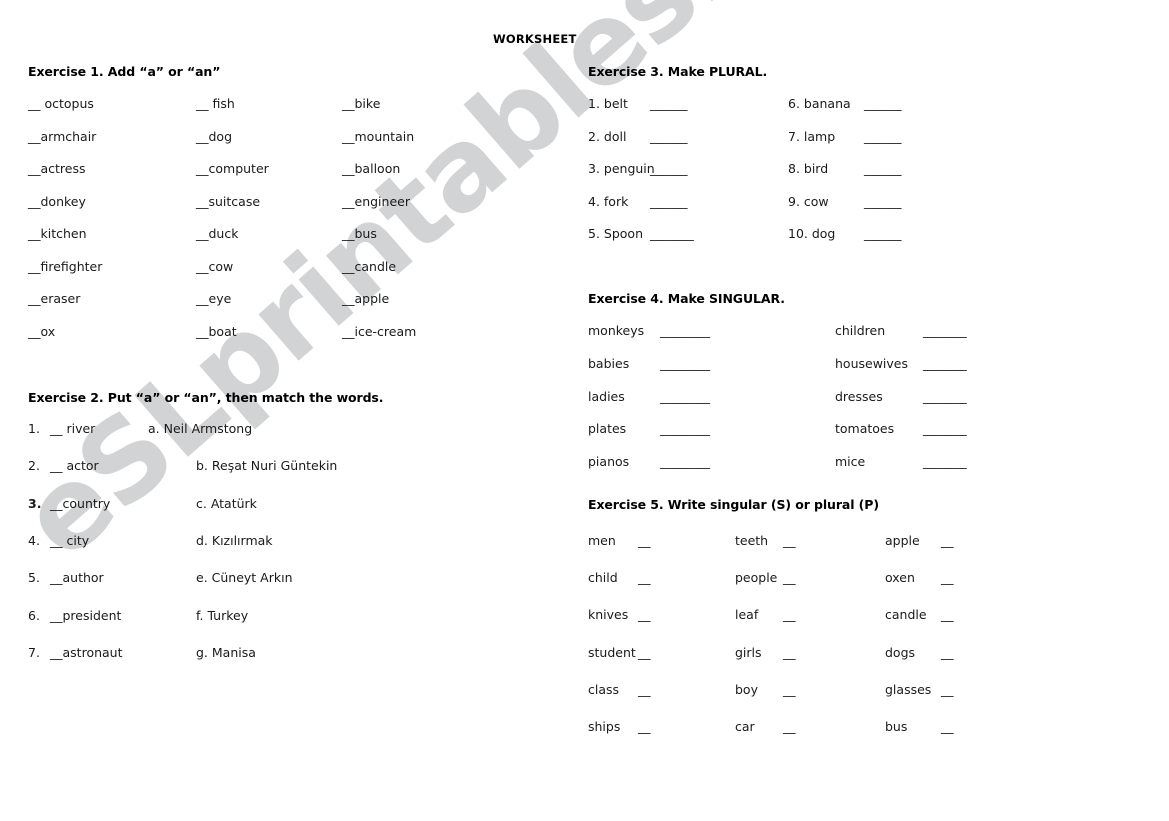  Describe the element at coordinates (226, 652) in the screenshot. I see `match-option: g. Manisa` at that location.